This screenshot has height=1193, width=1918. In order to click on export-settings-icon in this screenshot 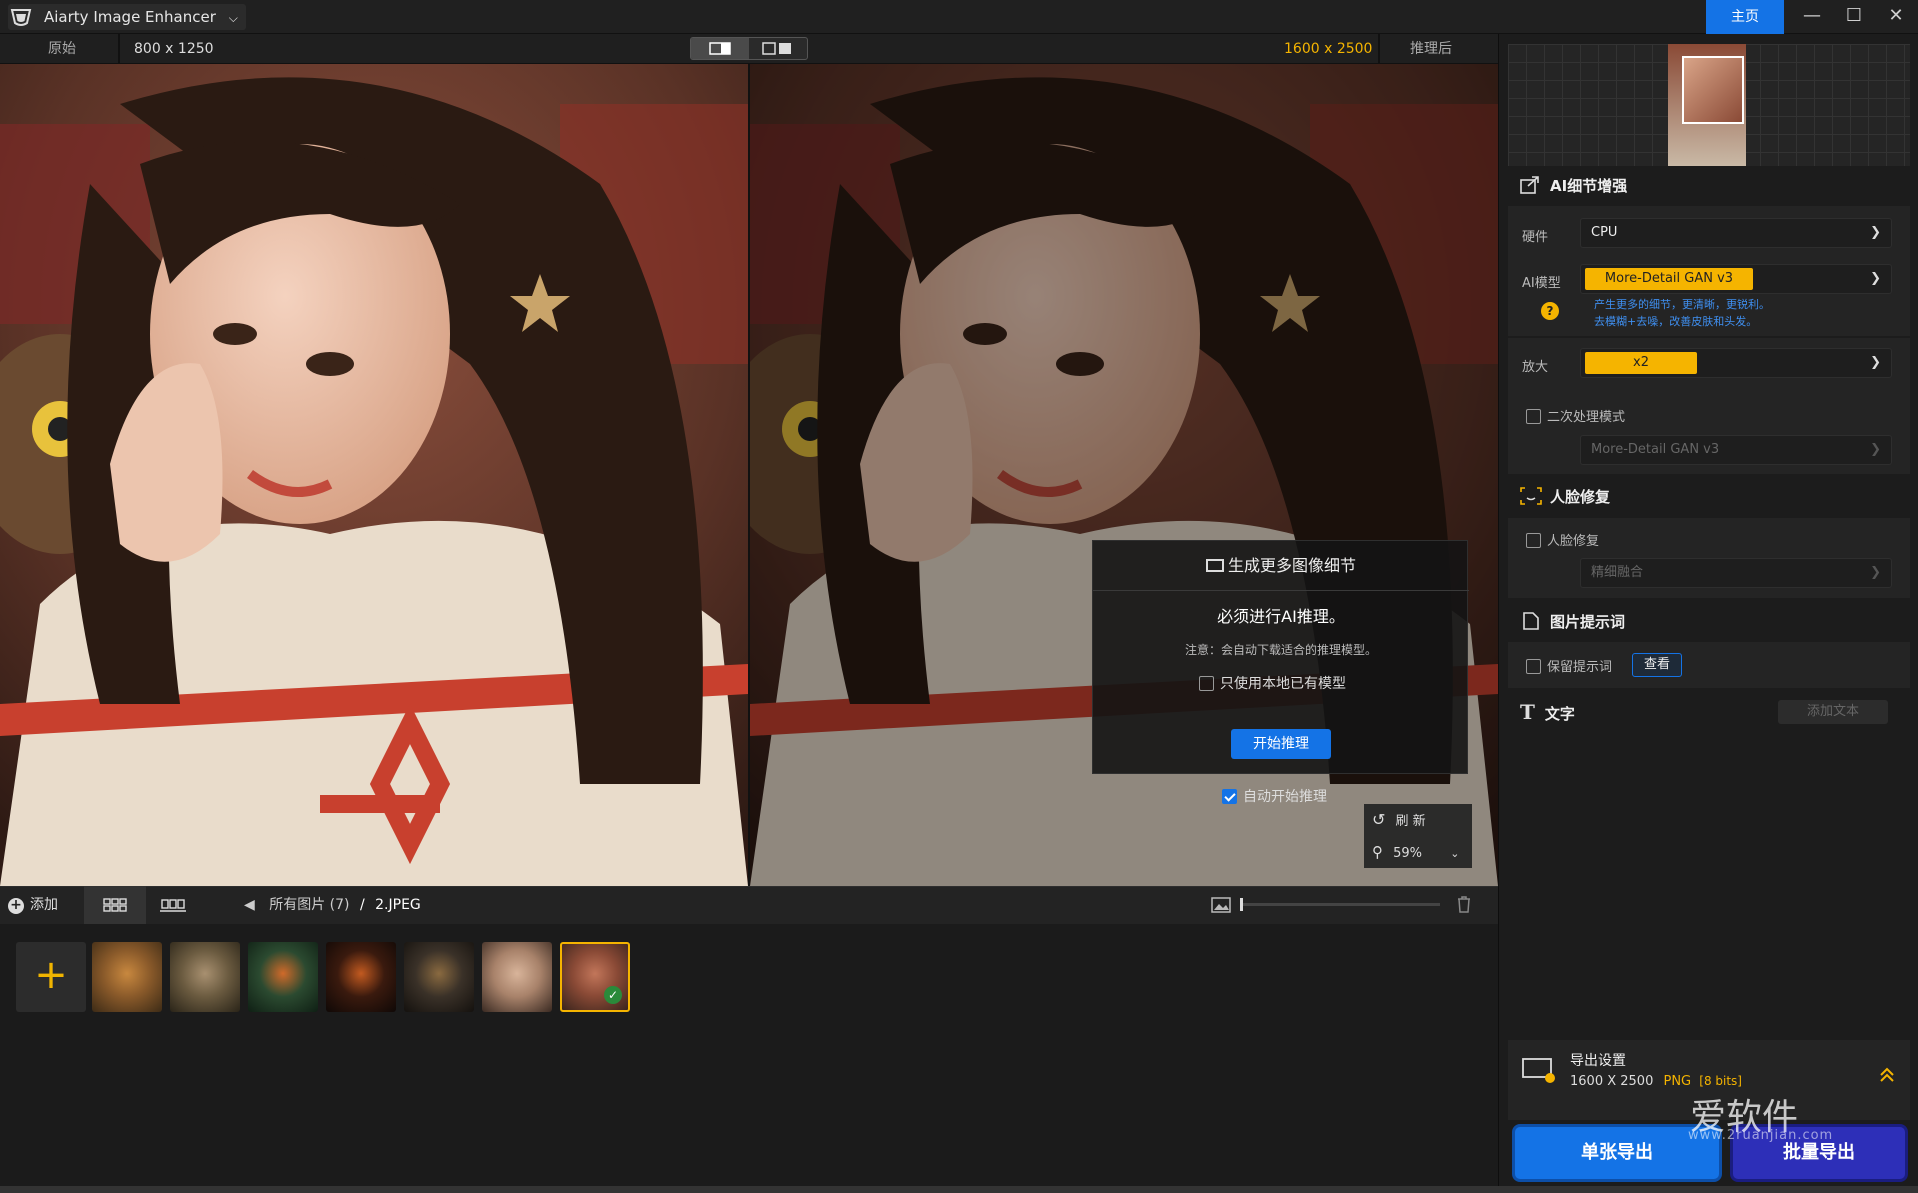, I will do `click(1538, 1070)`.